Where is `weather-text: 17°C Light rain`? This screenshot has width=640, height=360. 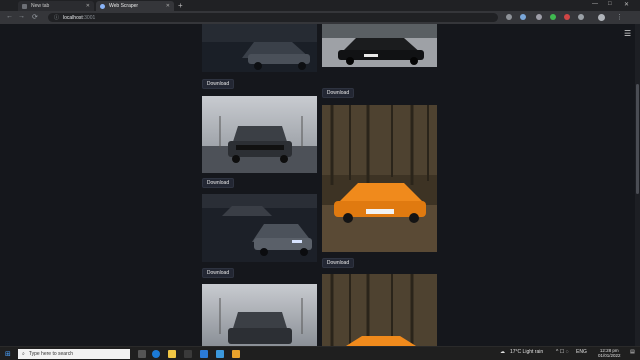
weather-text: 17°C Light rain is located at coordinates (526, 352).